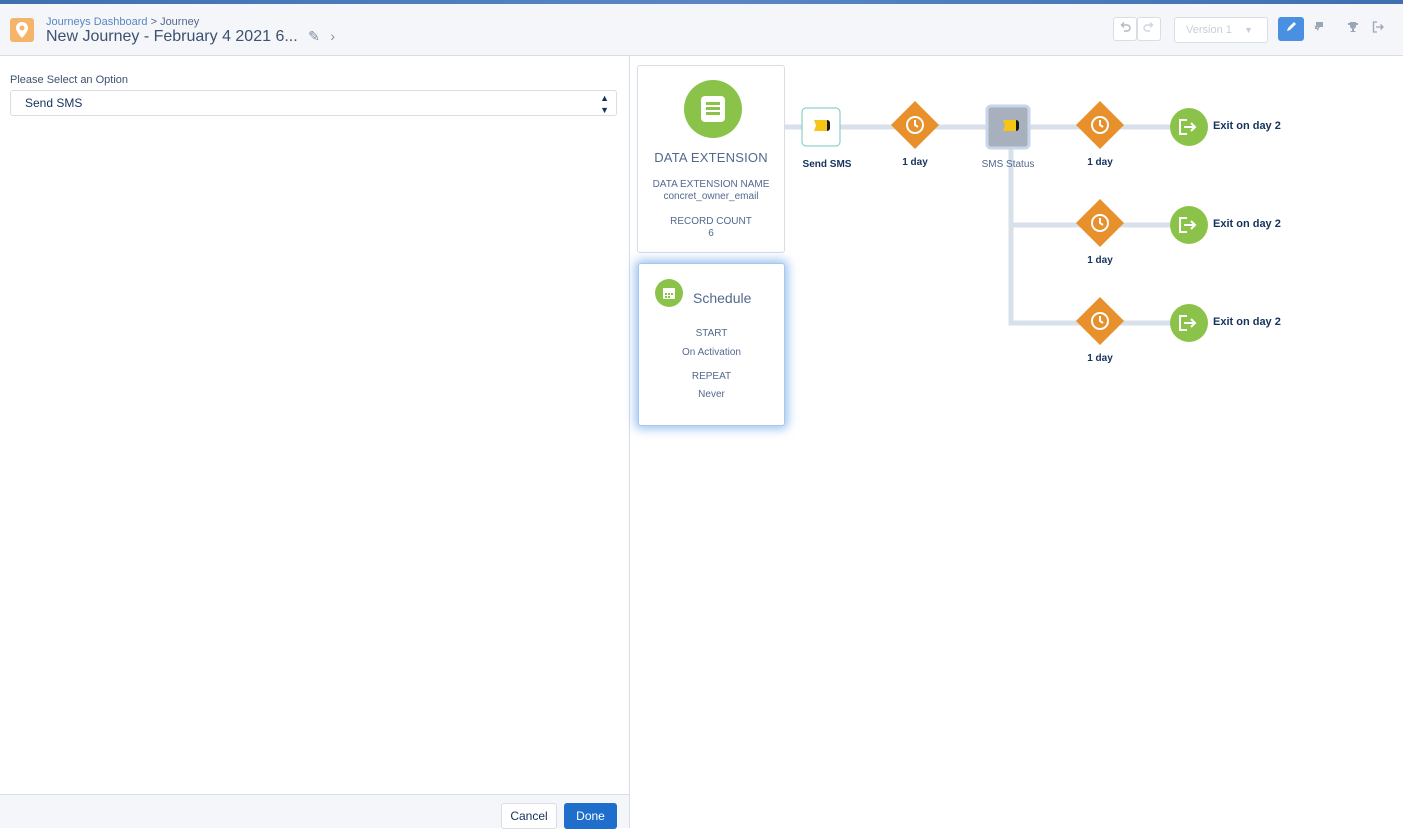 This screenshot has width=1403, height=829. Describe the element at coordinates (529, 816) in the screenshot. I see `cancel-button: Cancel` at that location.